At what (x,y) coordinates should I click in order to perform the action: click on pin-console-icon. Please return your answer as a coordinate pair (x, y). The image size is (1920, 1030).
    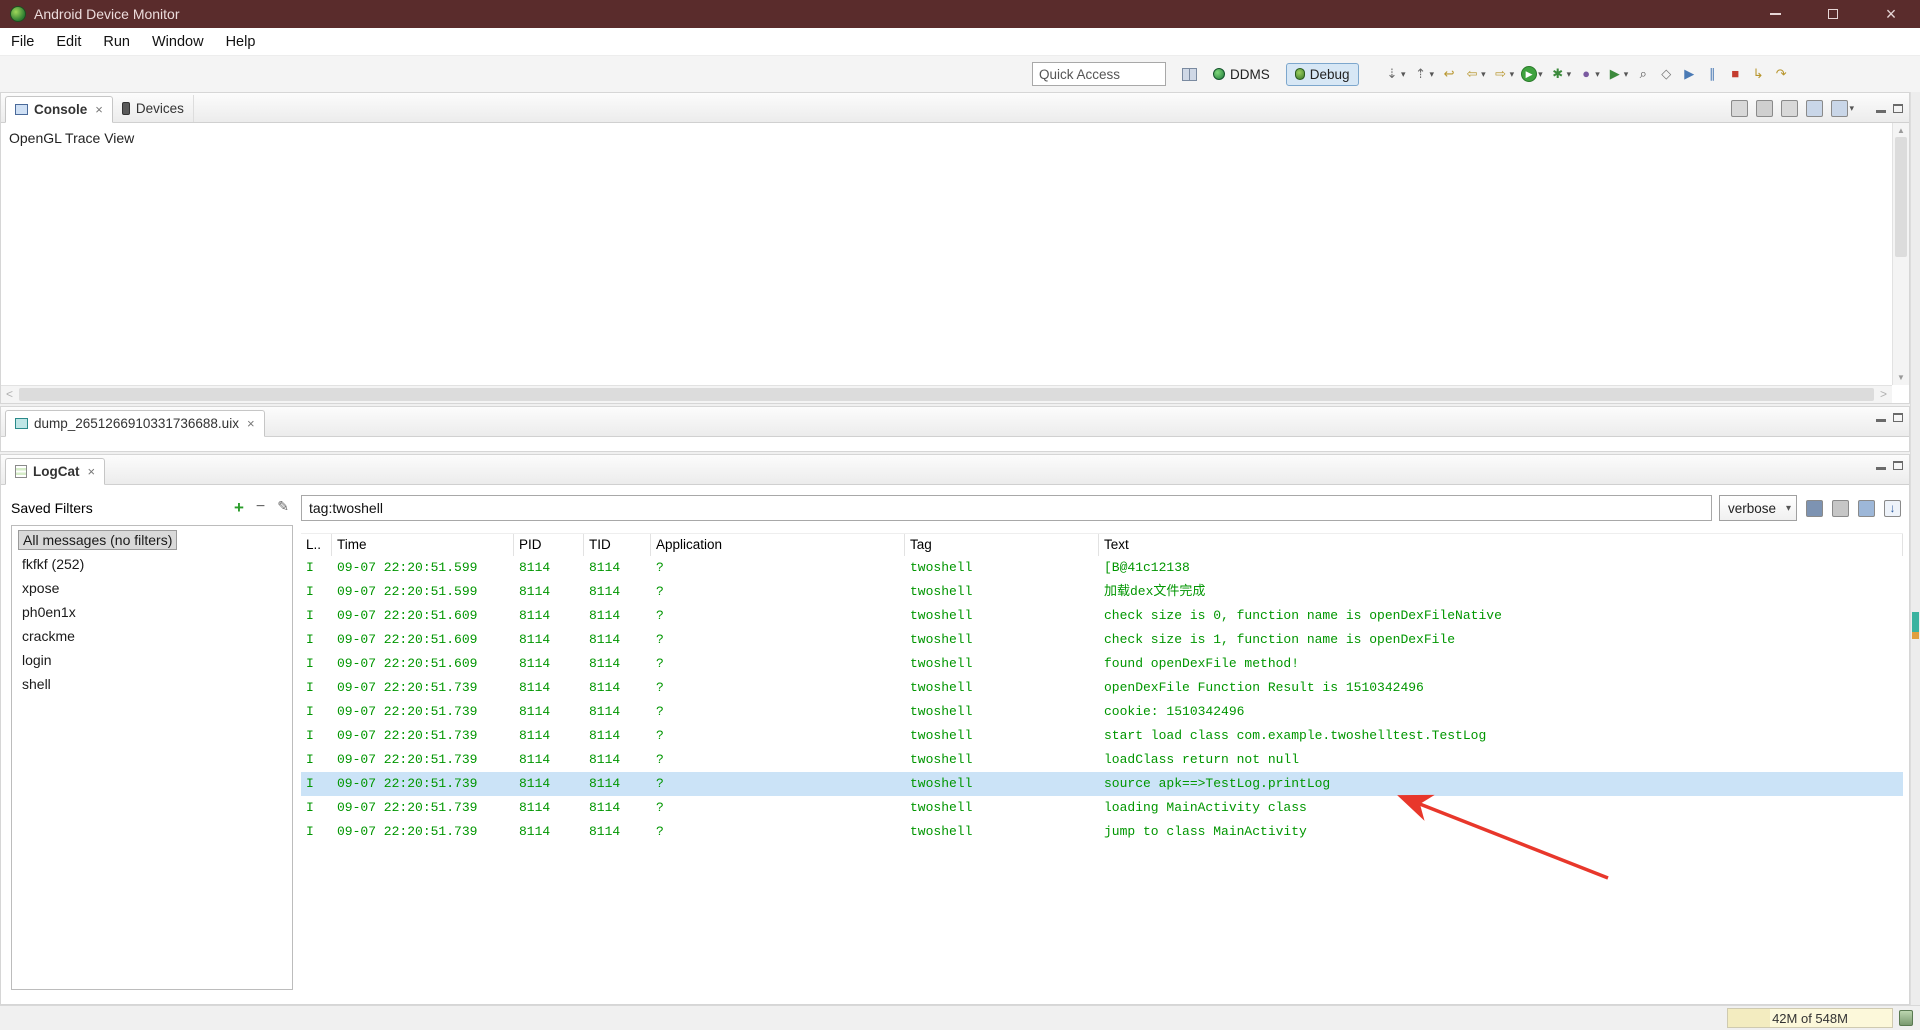
    Looking at the image, I should click on (1789, 108).